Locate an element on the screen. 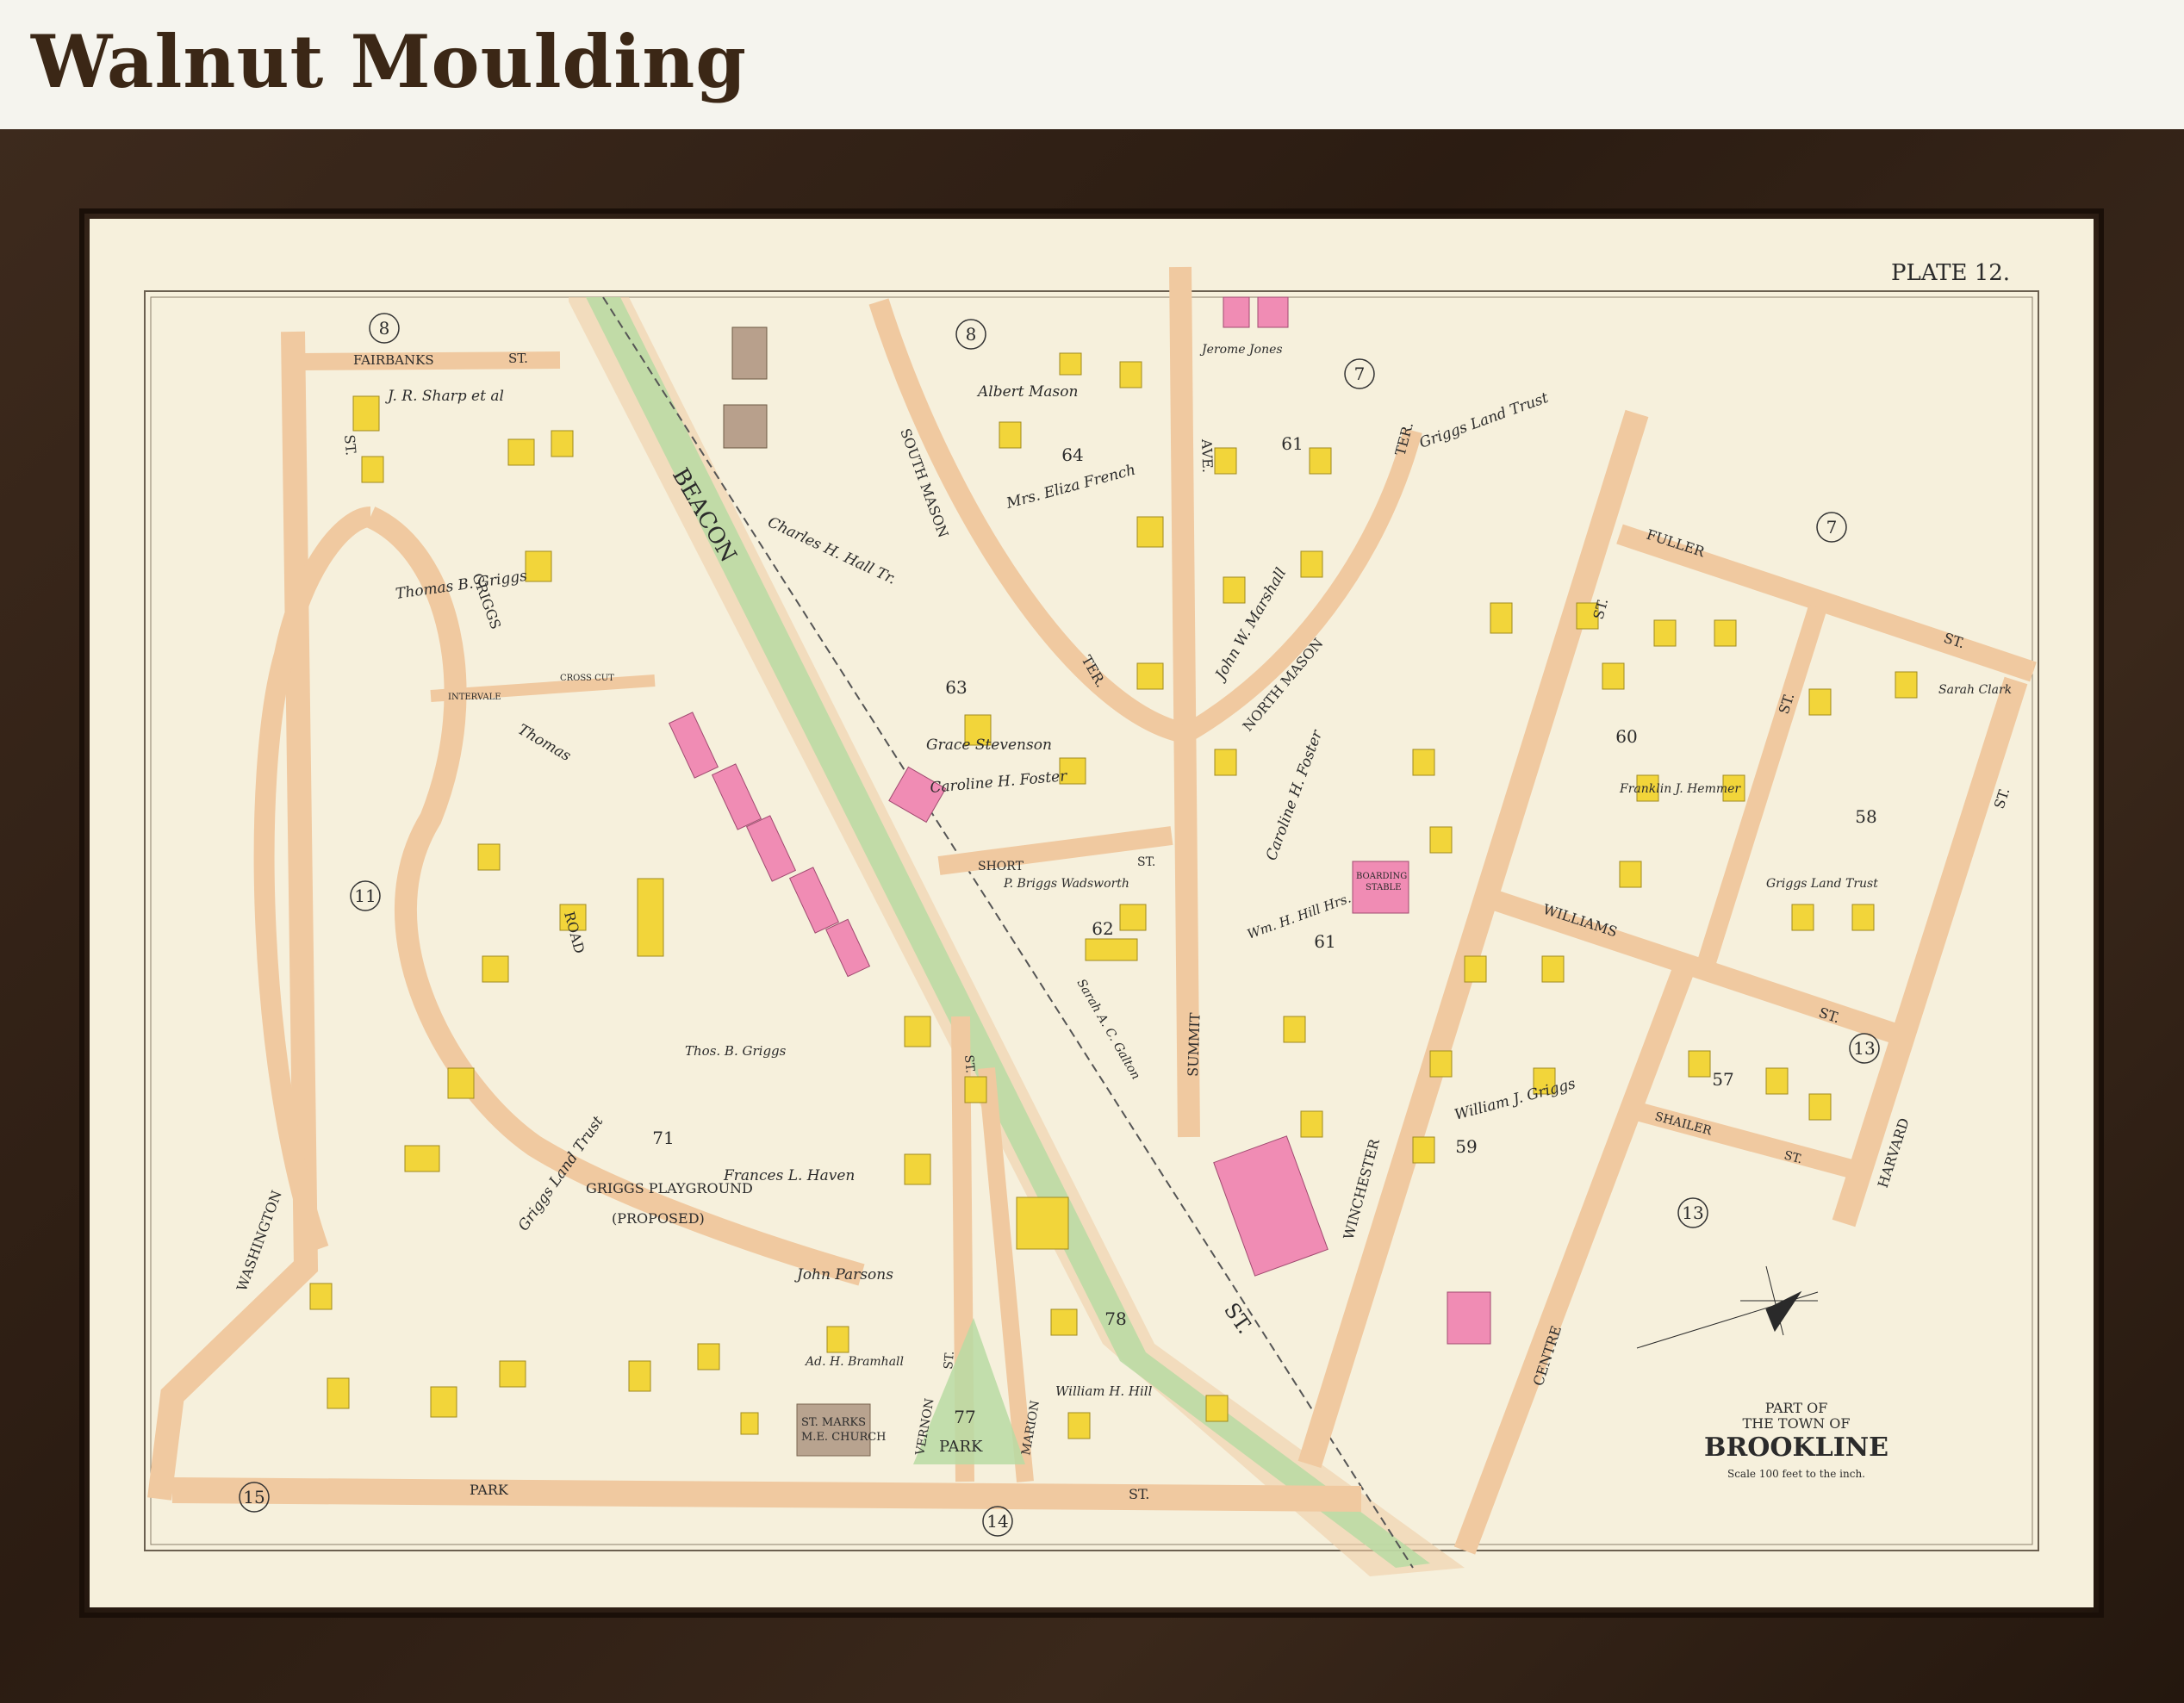 This screenshot has height=1703, width=2184. street-winchester-st: ST. is located at coordinates (1601, 609).